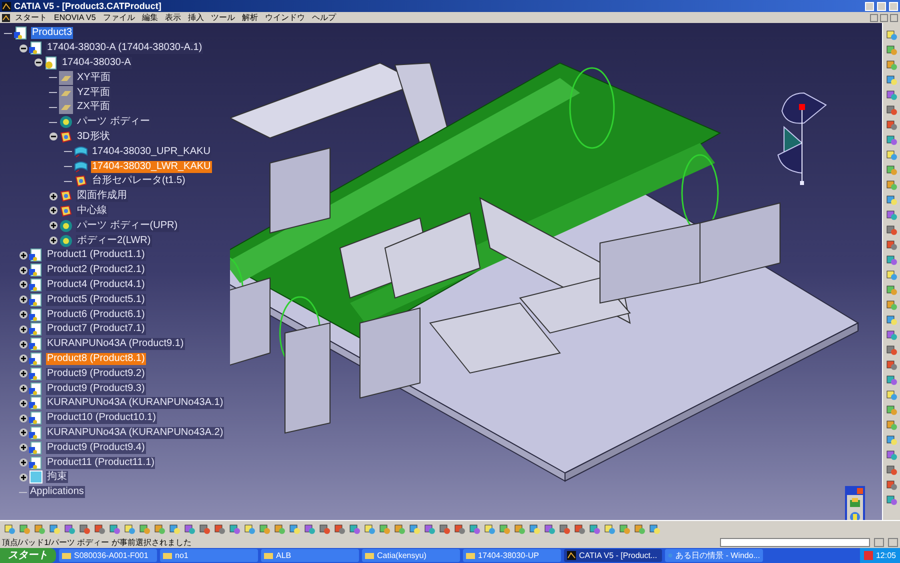  Describe the element at coordinates (250, 17) in the screenshot. I see `menu-item: 解析` at that location.